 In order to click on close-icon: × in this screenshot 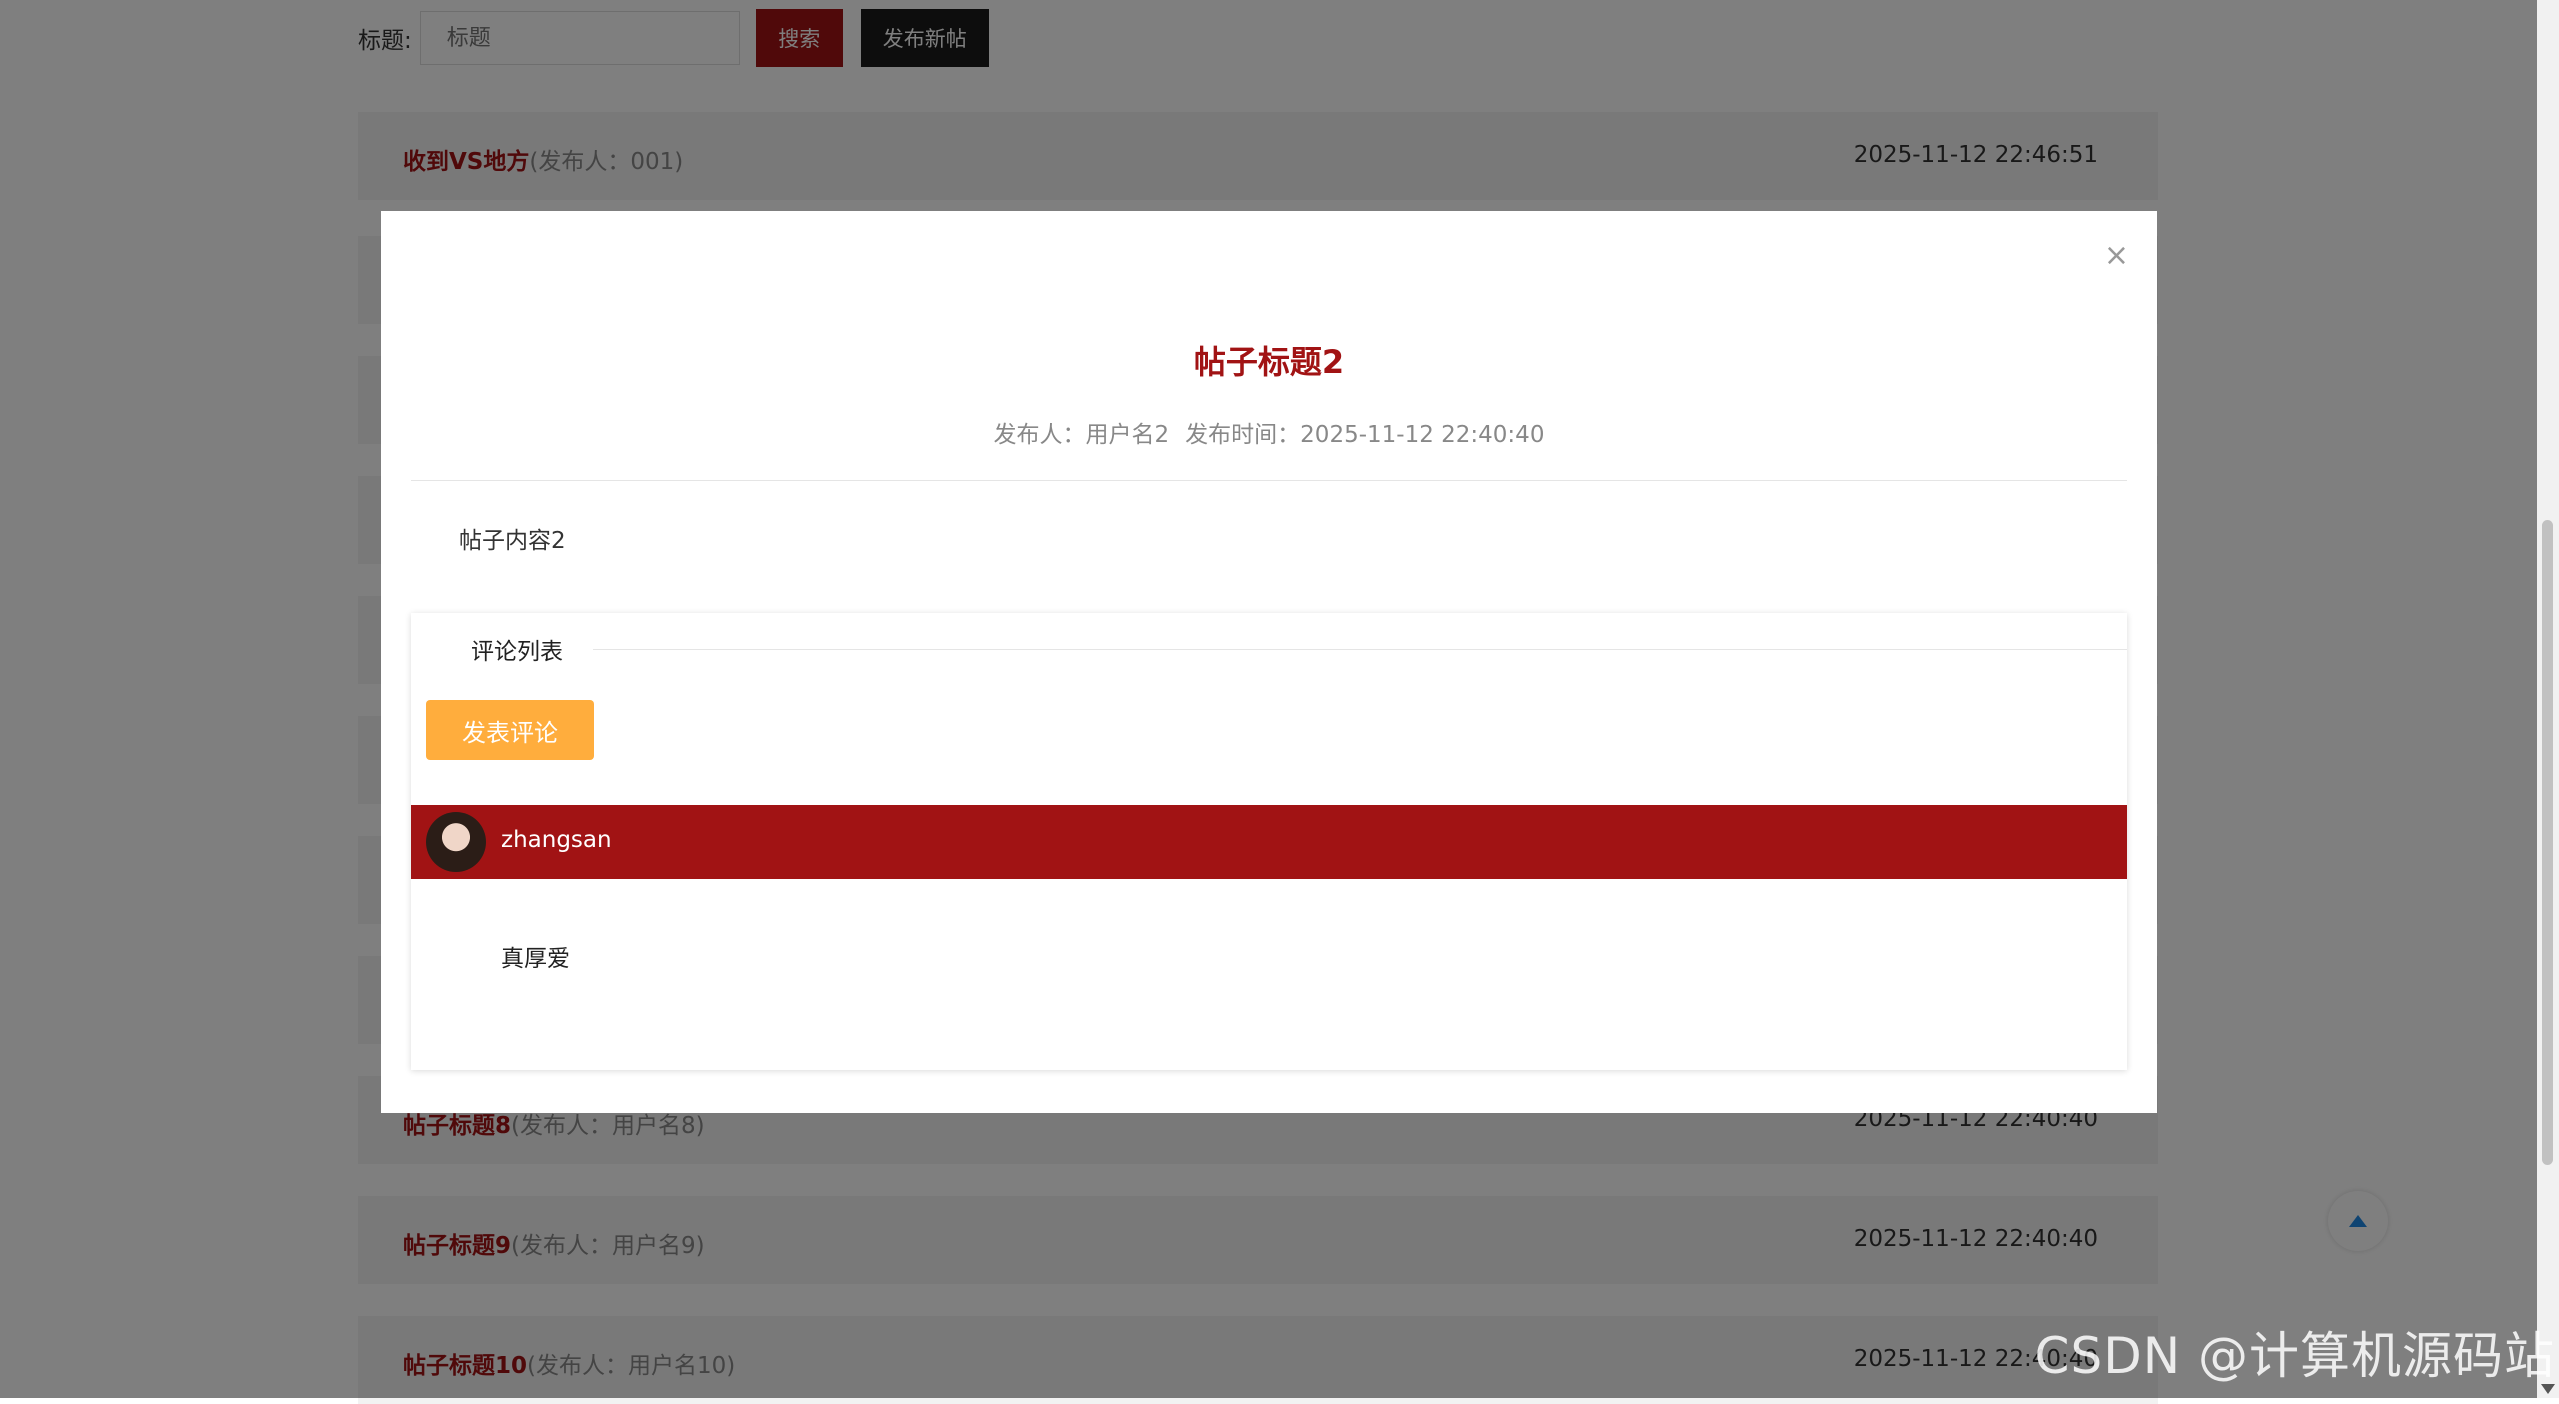, I will do `click(2116, 256)`.